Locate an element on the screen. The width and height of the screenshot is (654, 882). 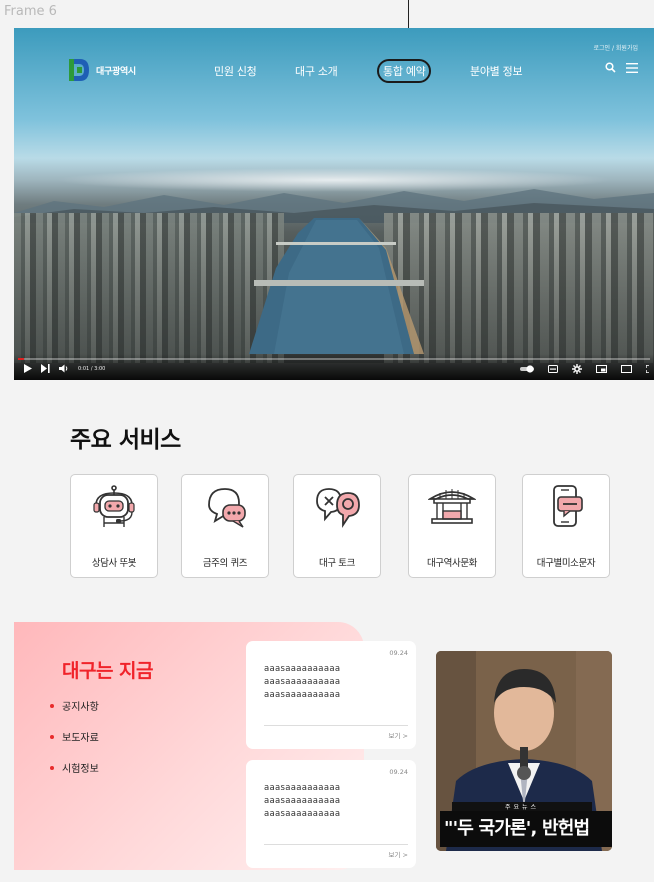
services-title: 주요 서비스 is located at coordinates (125, 440).